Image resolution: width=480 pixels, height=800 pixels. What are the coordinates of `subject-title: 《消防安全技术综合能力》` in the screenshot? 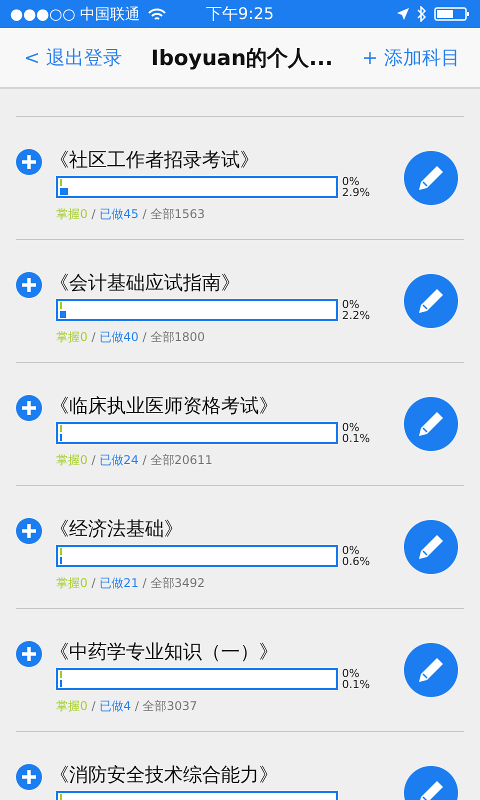 It's located at (164, 775).